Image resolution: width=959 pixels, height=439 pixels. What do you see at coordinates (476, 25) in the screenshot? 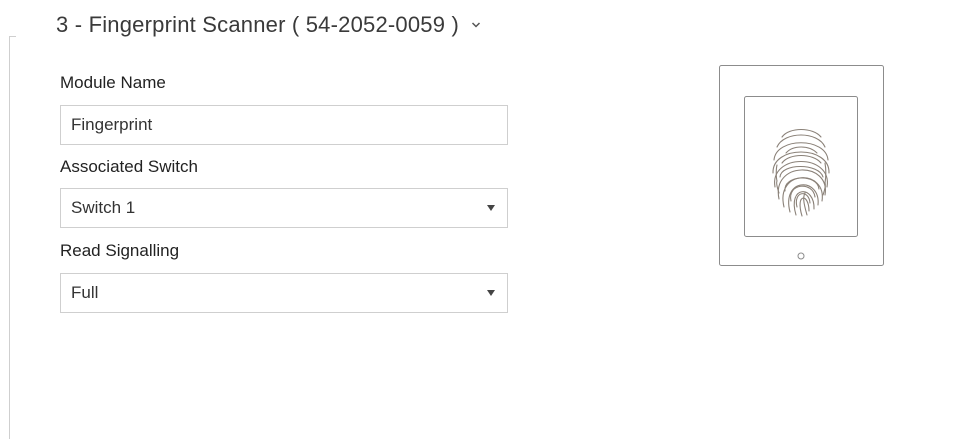
I see `chevron-down-icon` at bounding box center [476, 25].